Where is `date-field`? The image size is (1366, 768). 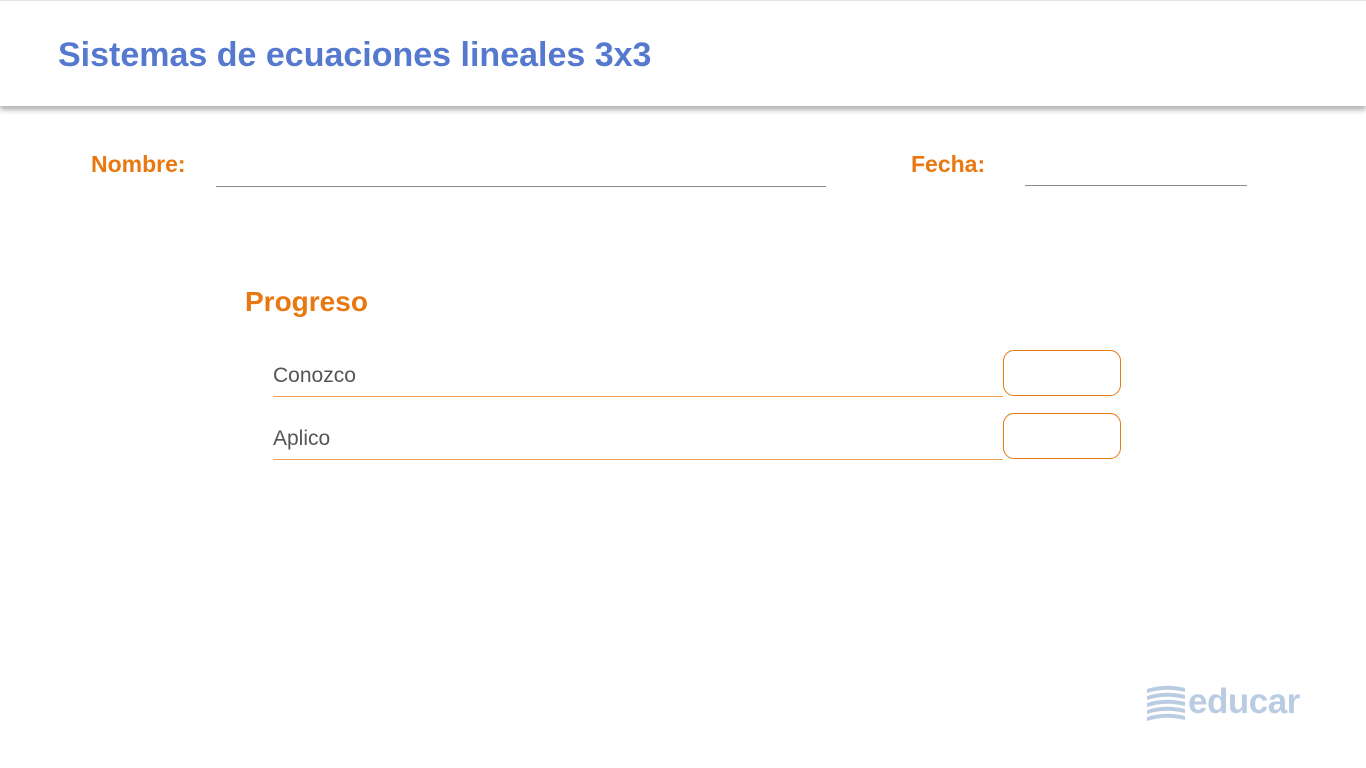 date-field is located at coordinates (1136, 185).